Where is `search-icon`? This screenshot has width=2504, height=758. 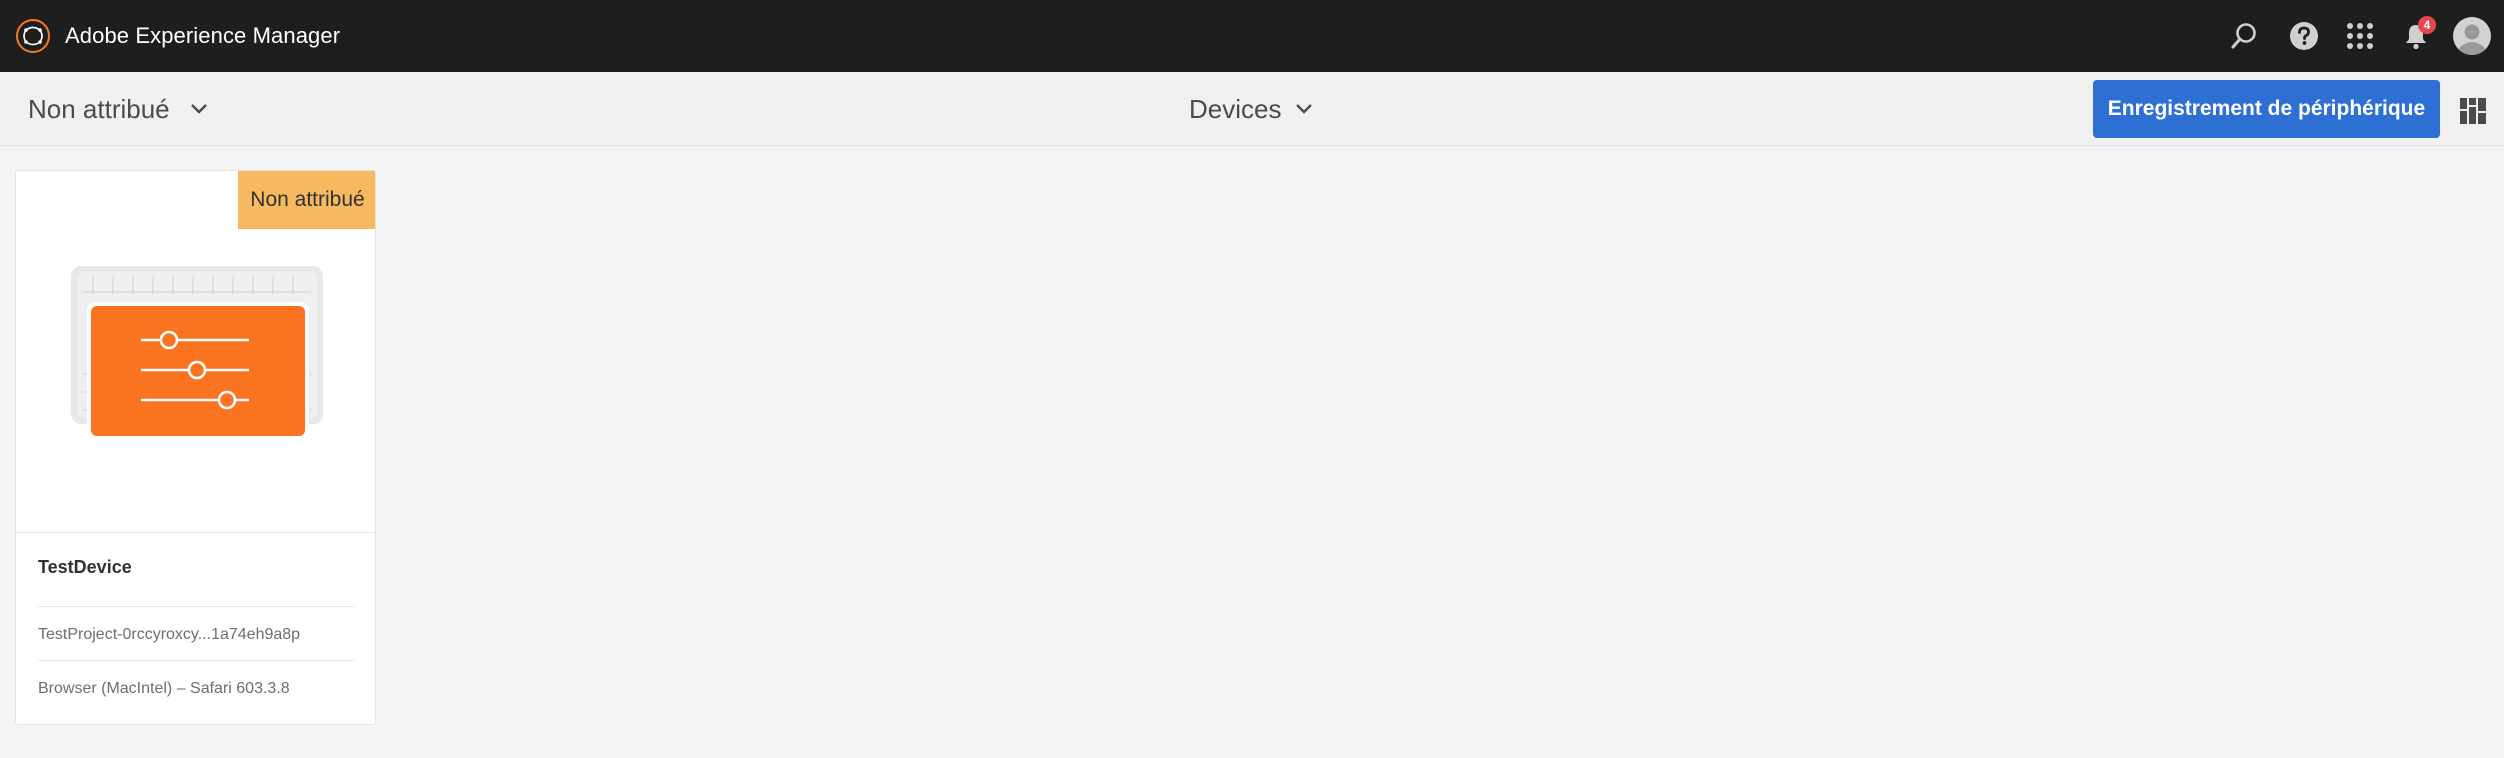
search-icon is located at coordinates (2243, 36).